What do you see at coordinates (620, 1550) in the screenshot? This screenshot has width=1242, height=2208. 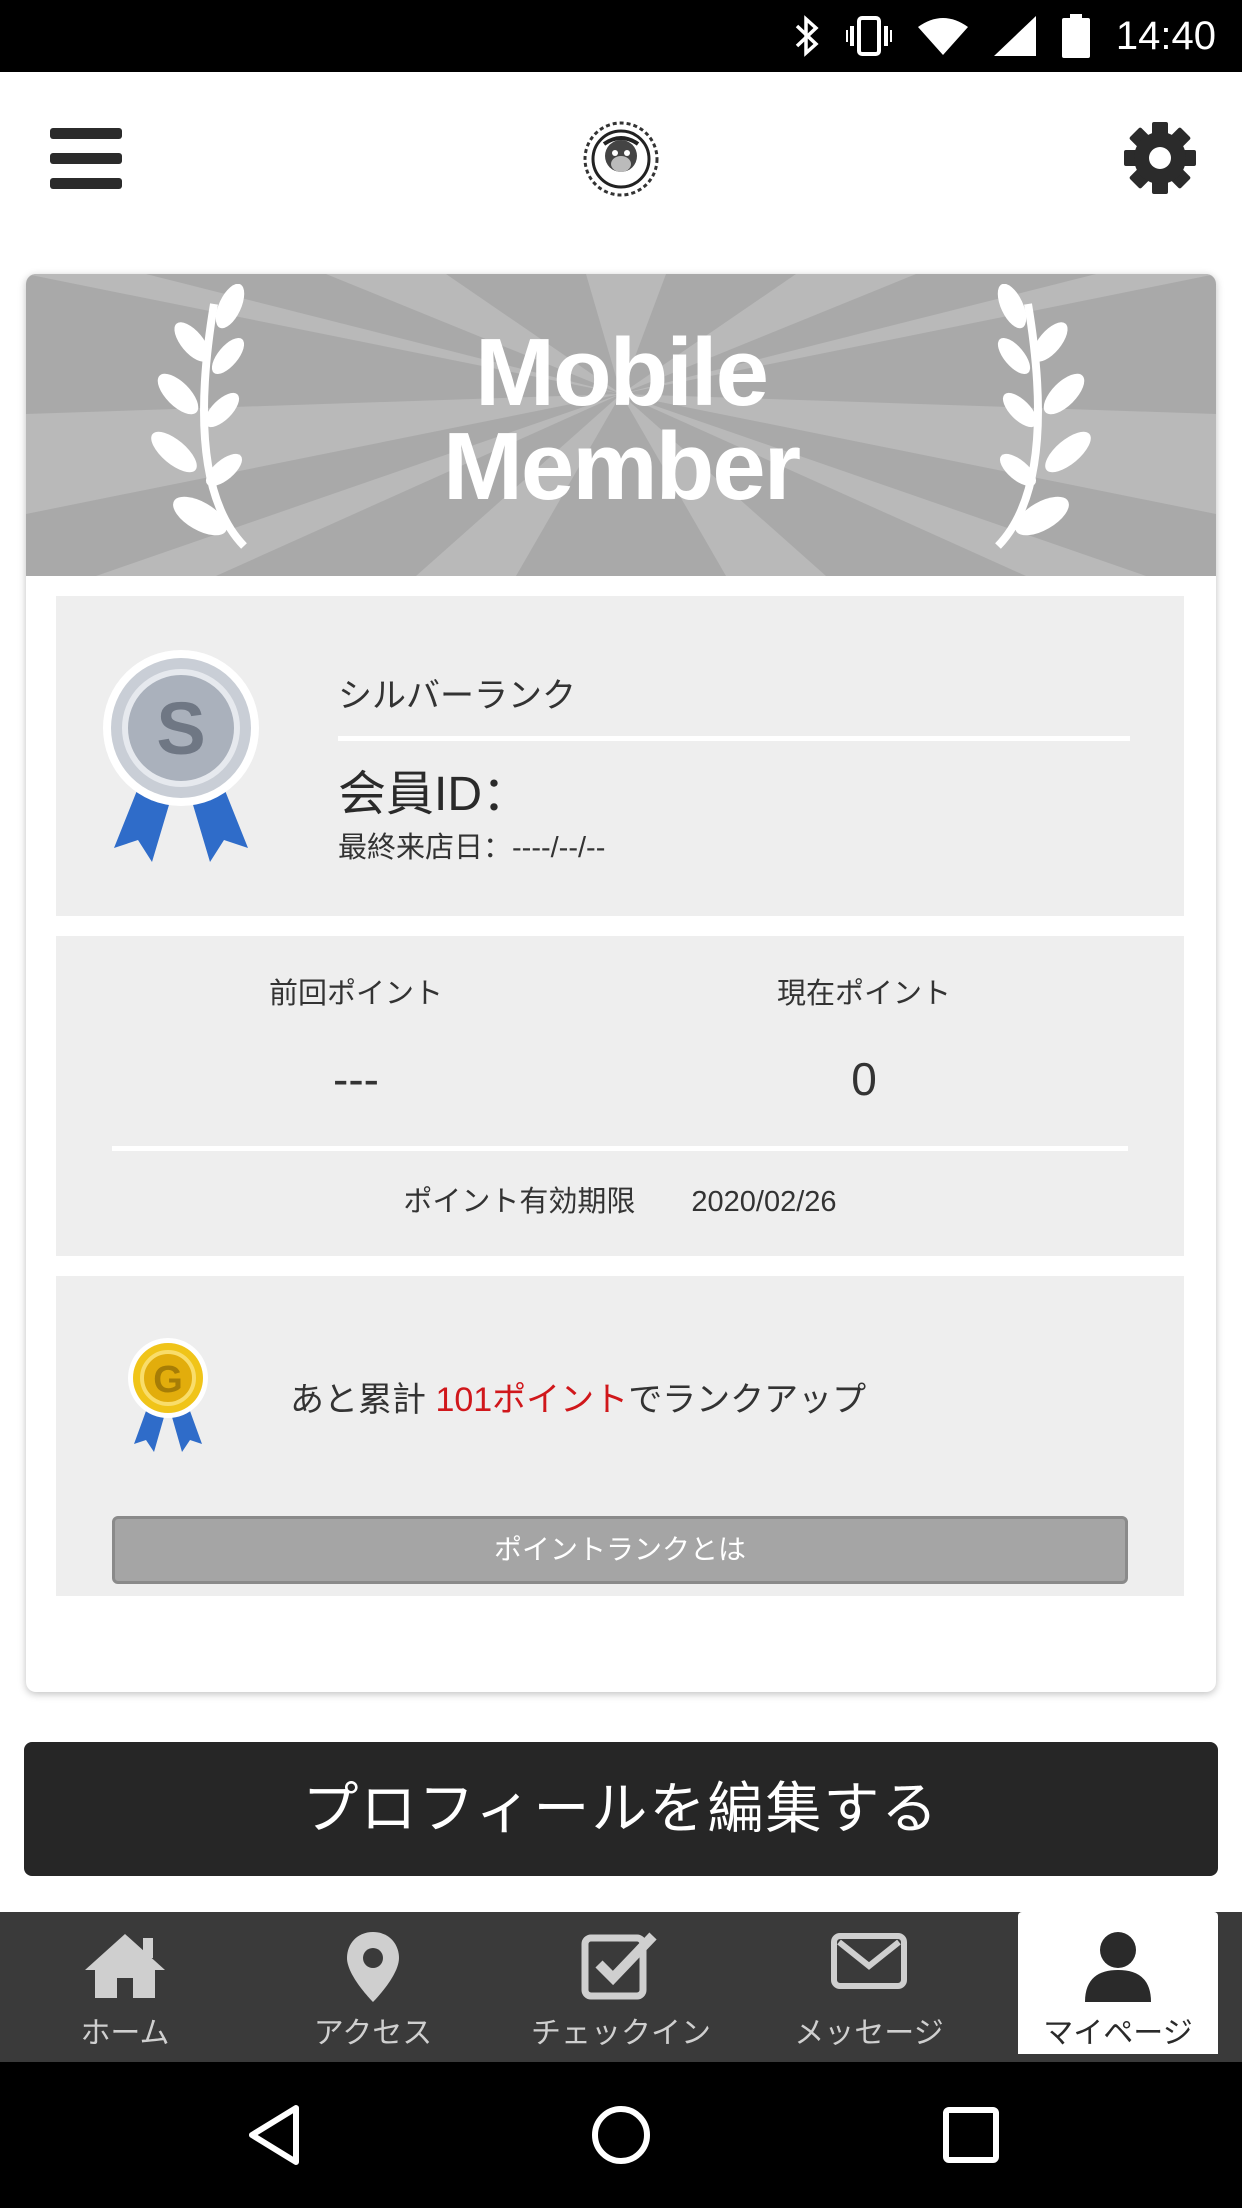 I see `point-rank-info-button: ポイントランクとは` at bounding box center [620, 1550].